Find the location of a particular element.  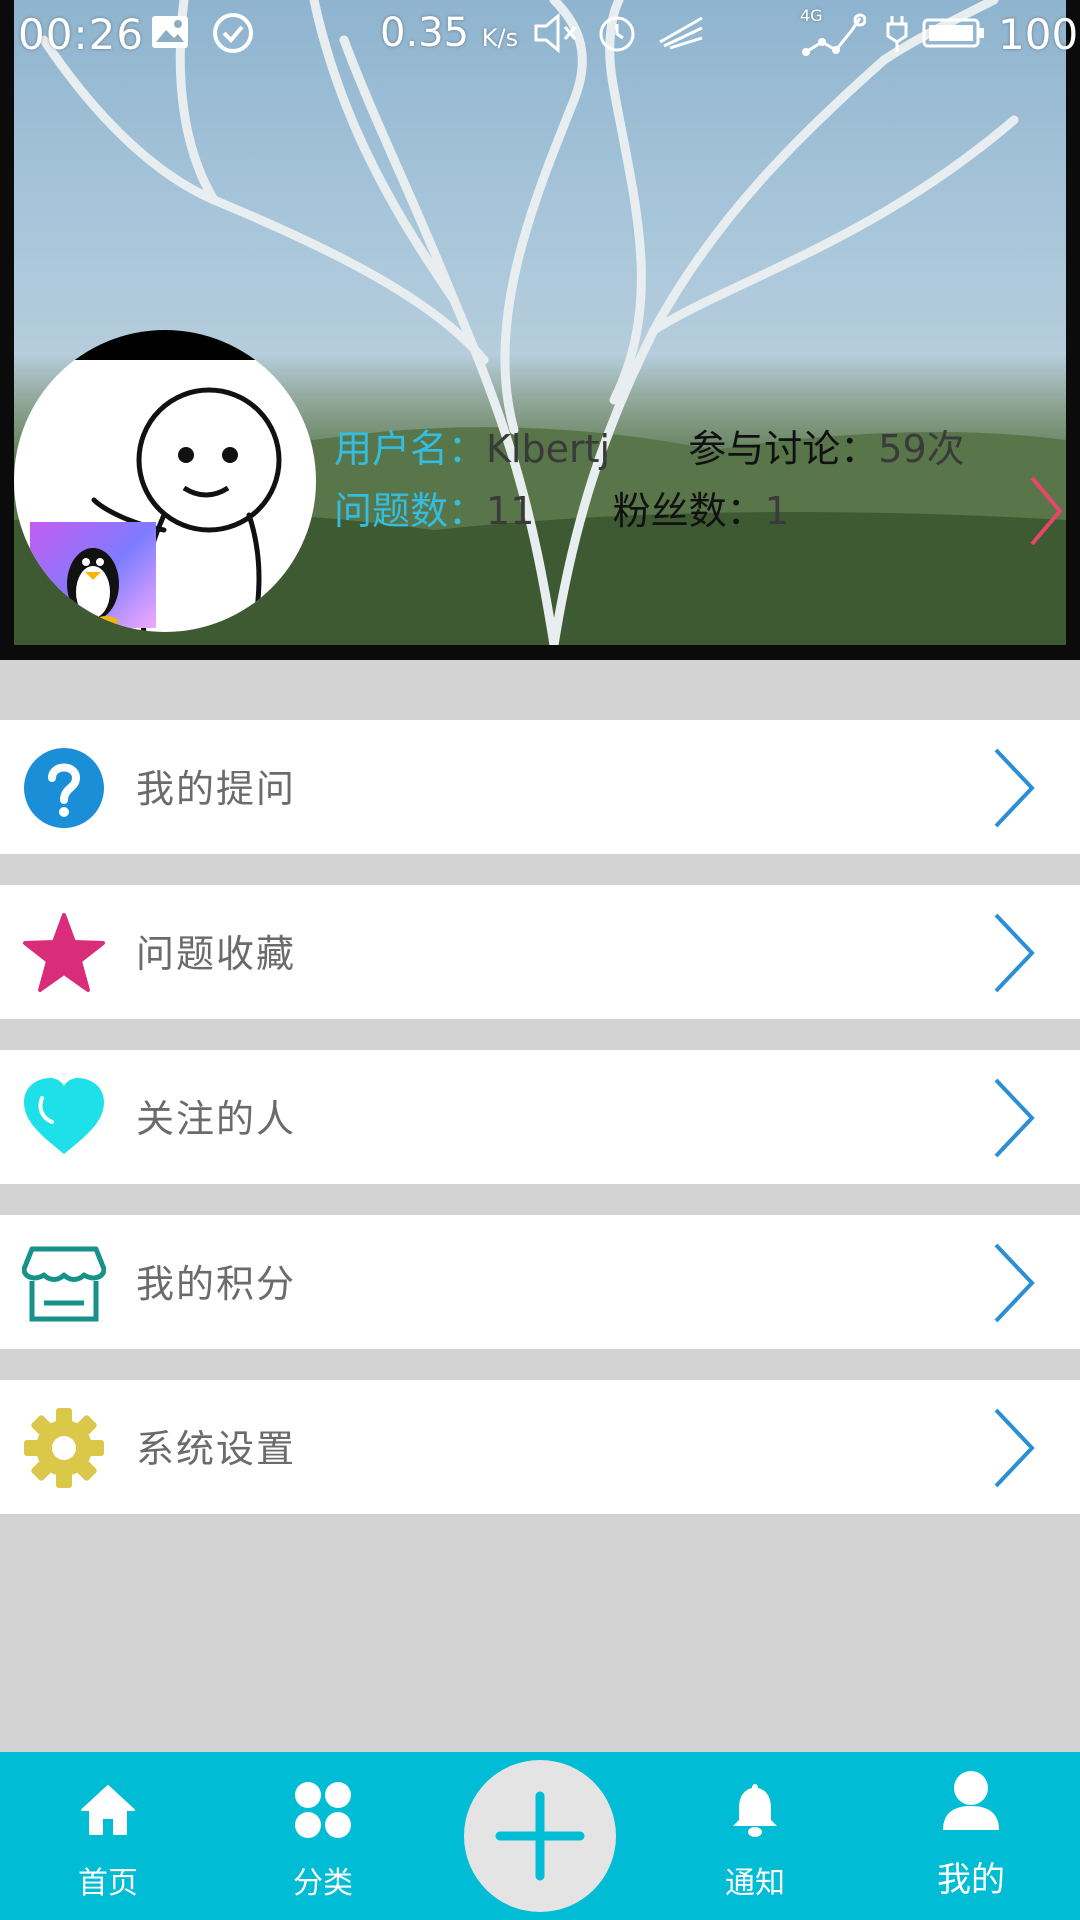

menu-label: 关注的人 is located at coordinates (216, 1119).